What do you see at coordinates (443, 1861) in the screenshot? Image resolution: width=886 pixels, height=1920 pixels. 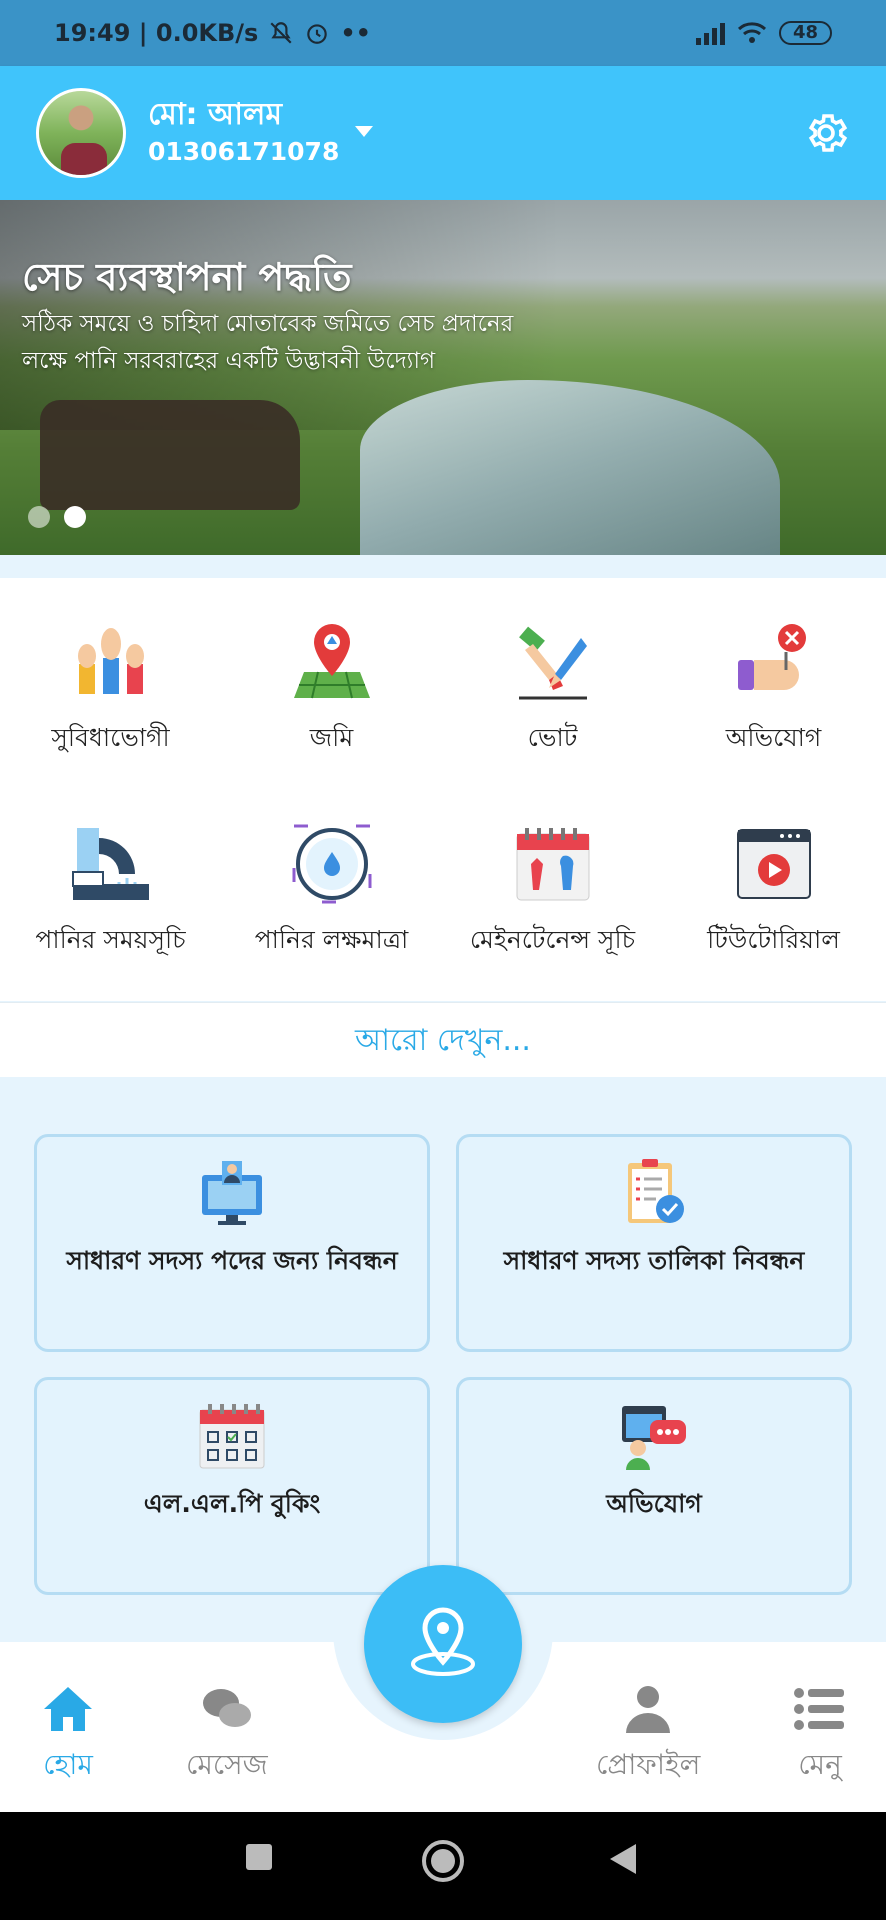 I see `home-button-icon` at bounding box center [443, 1861].